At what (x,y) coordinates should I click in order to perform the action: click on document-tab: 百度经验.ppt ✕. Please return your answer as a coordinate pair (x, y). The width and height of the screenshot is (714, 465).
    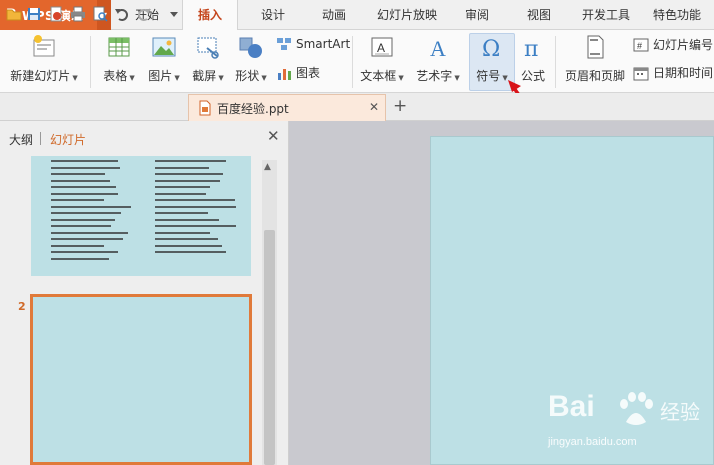
    Looking at the image, I should click on (287, 107).